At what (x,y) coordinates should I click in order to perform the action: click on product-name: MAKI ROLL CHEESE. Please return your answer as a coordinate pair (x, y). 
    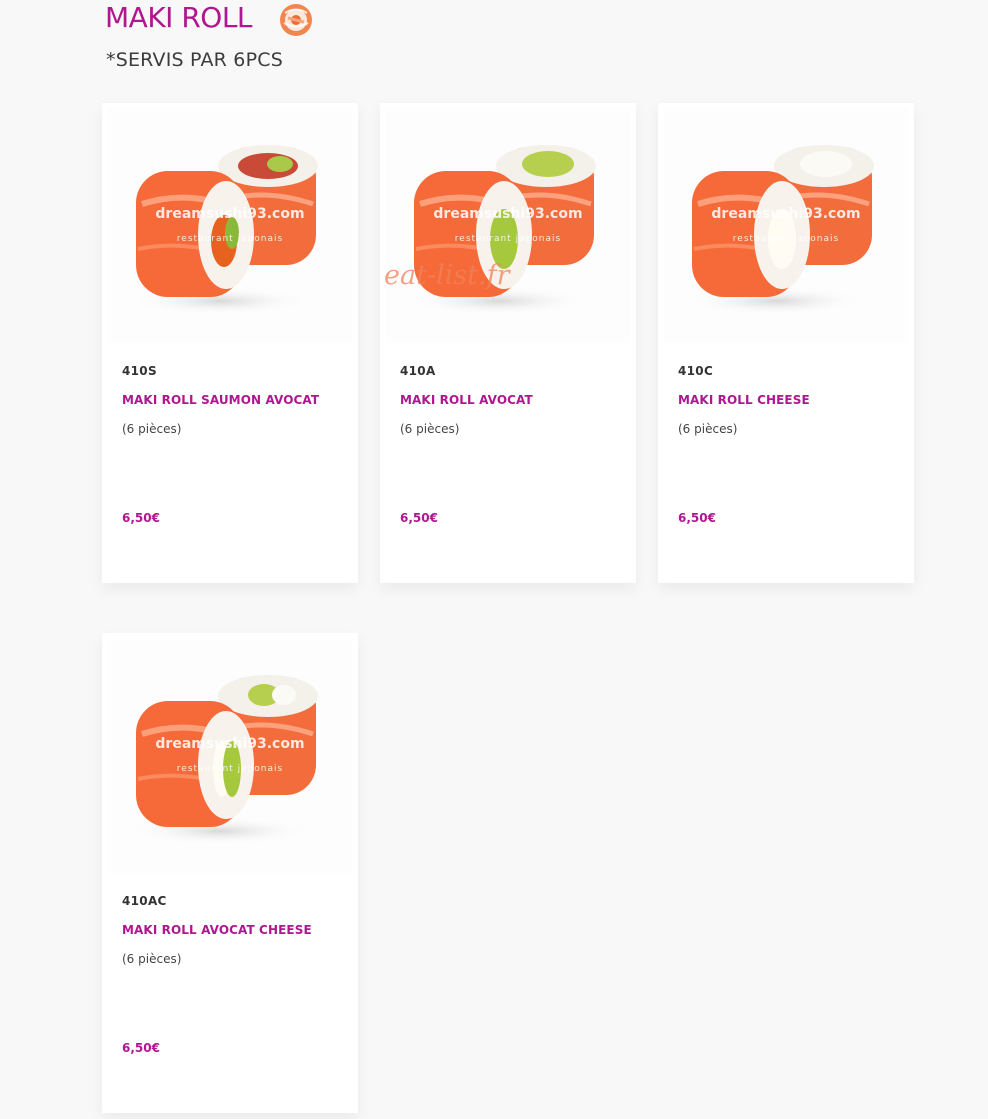
    Looking at the image, I should click on (791, 400).